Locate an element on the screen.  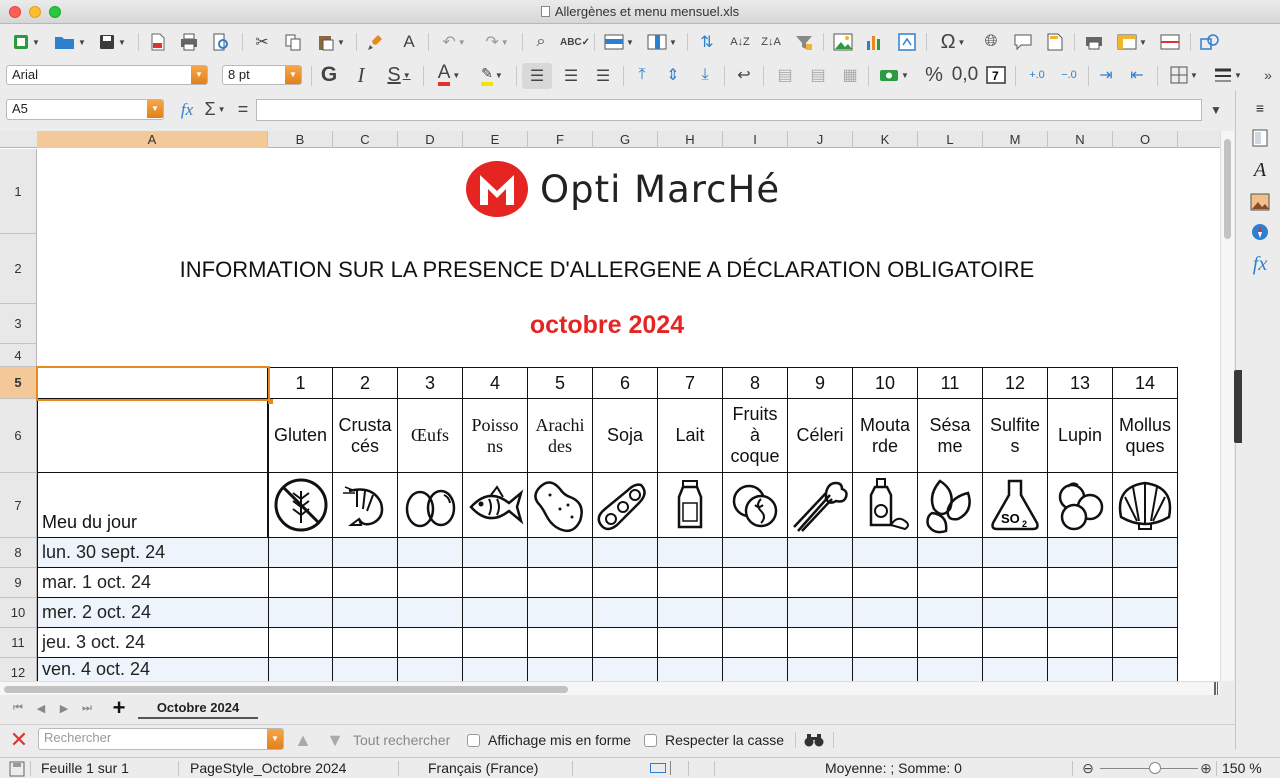
gallery-button is located at coordinates (1260, 202).